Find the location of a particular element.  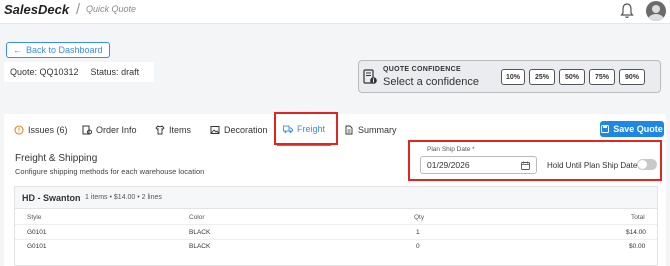

column-header-color: Color is located at coordinates (197, 217).